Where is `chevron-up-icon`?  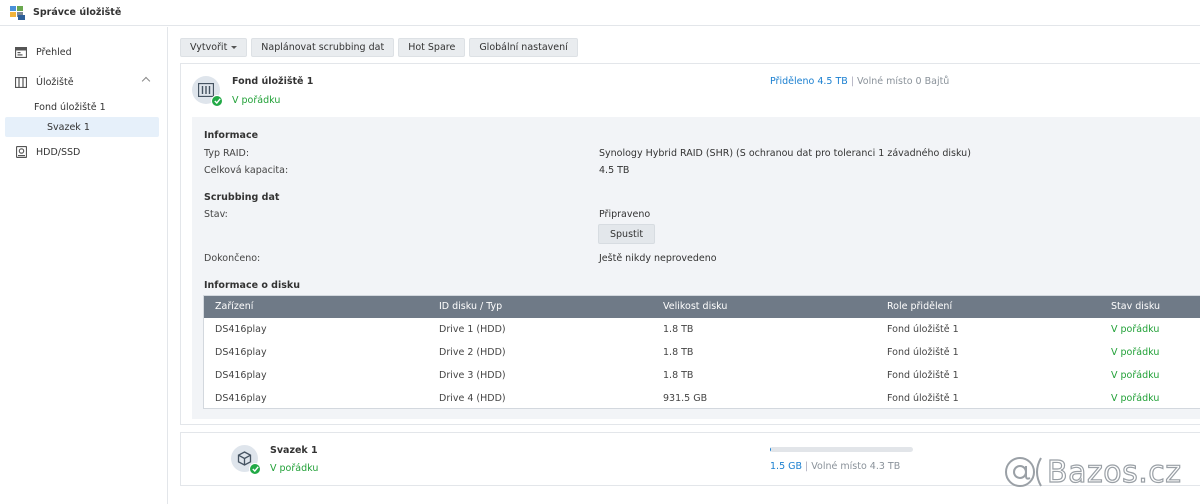
chevron-up-icon is located at coordinates (146, 81).